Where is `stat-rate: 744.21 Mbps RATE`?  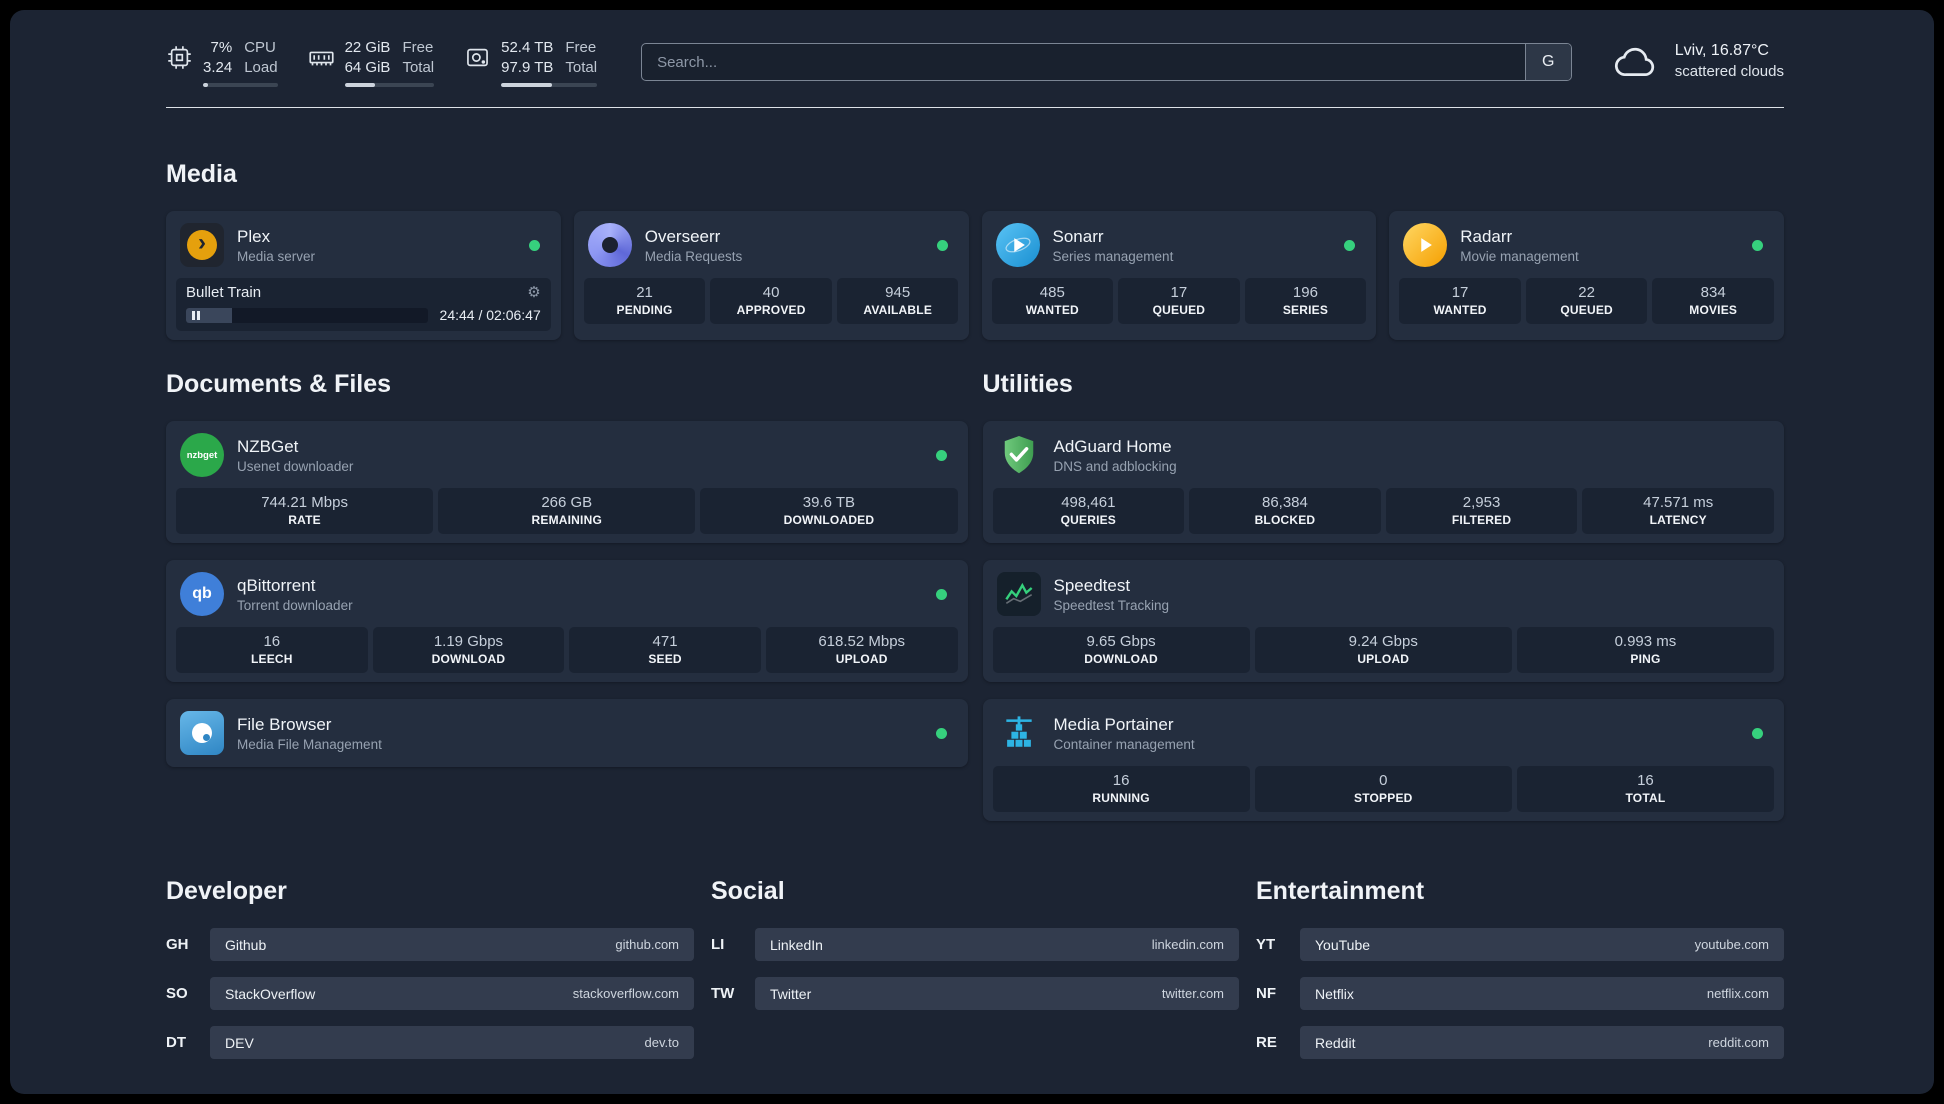 stat-rate: 744.21 Mbps RATE is located at coordinates (305, 511).